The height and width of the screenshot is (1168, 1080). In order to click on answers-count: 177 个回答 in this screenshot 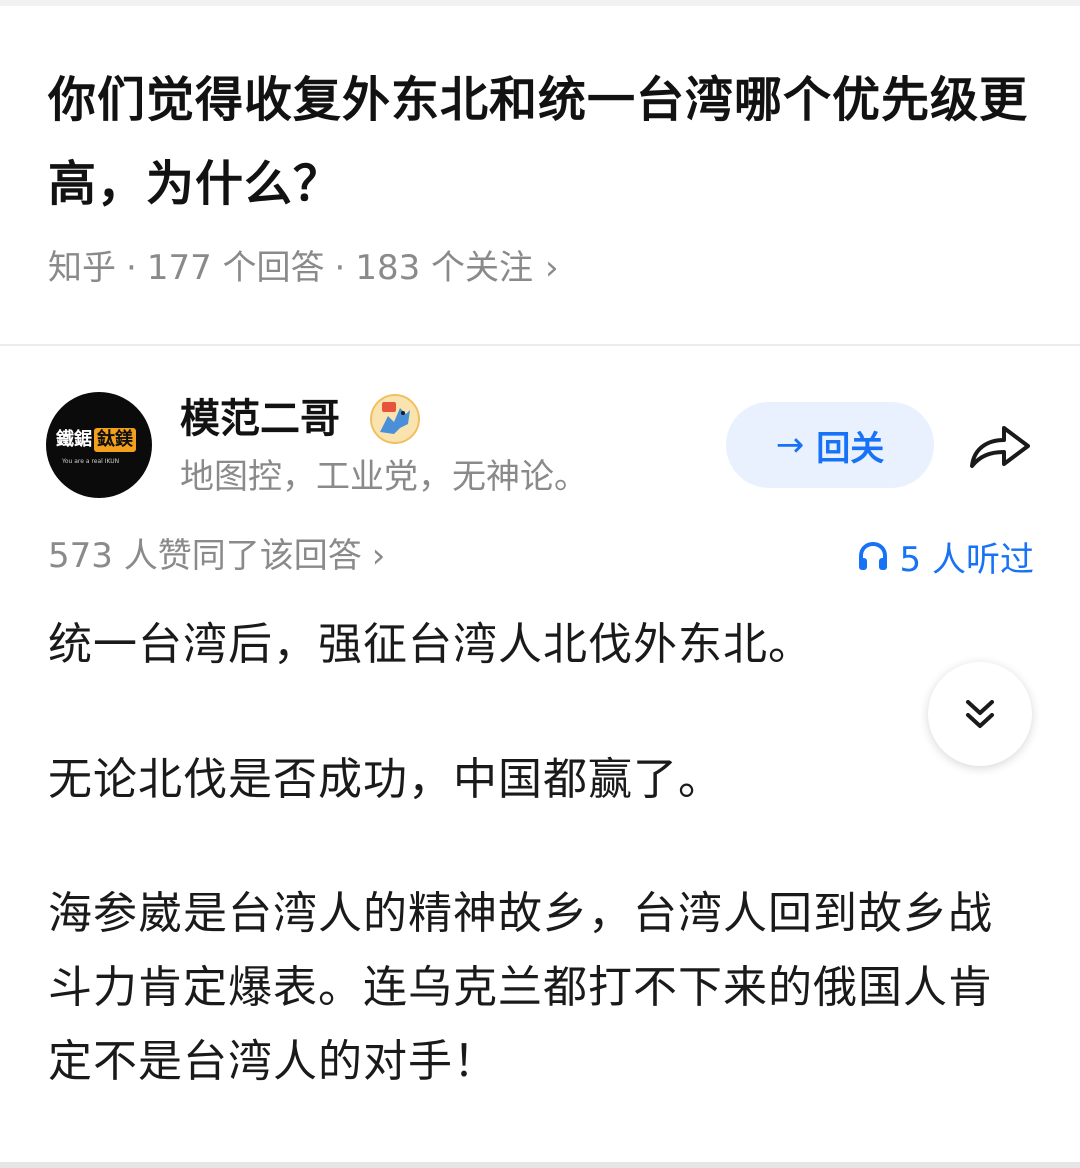, I will do `click(235, 268)`.